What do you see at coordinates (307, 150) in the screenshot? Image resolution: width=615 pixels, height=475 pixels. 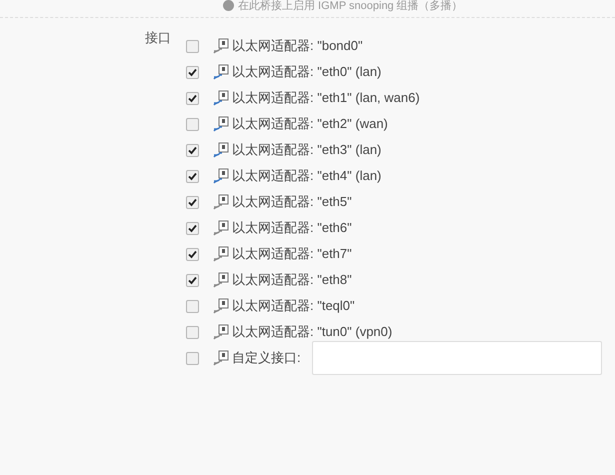 I see `interface-label: 以太网适配器: "eth3" (lan)` at bounding box center [307, 150].